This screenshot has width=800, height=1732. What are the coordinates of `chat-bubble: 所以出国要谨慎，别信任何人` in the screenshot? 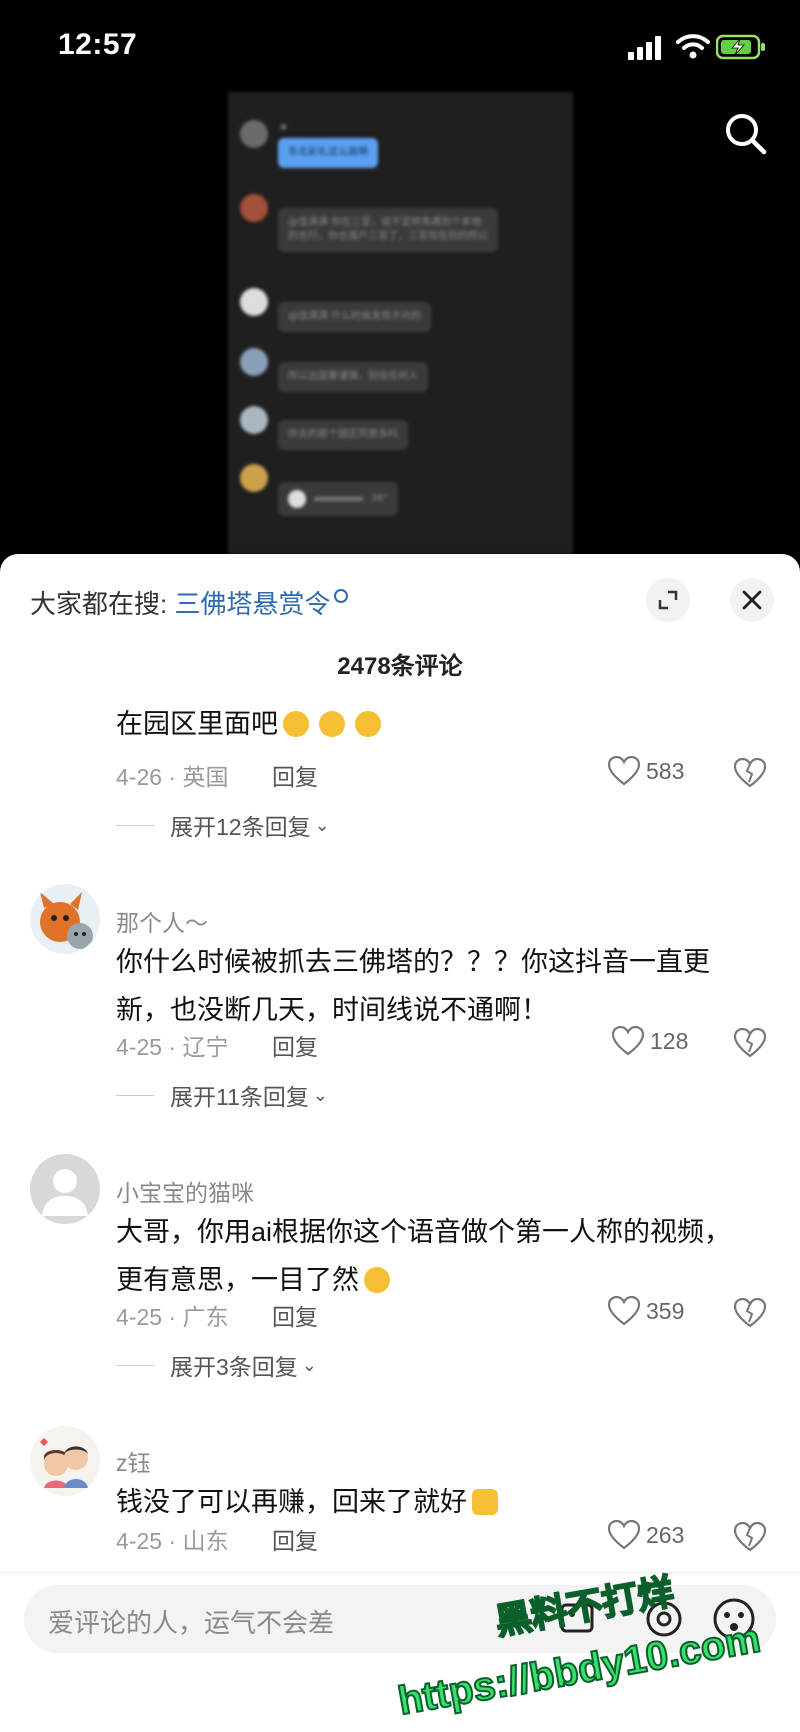 It's located at (353, 377).